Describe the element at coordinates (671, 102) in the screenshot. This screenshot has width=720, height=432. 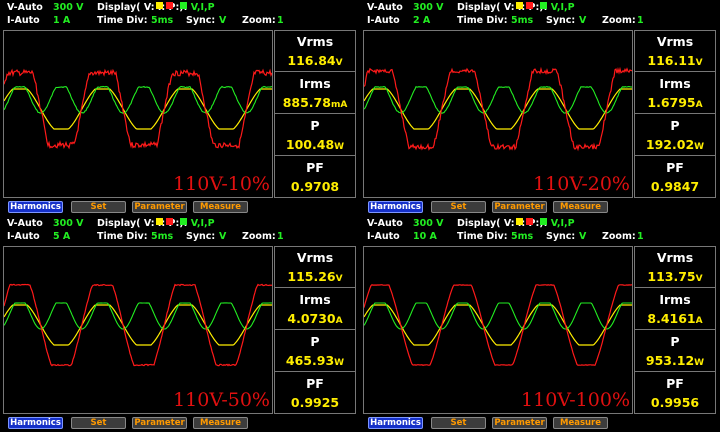
I see `irms-value: 1.6795` at that location.